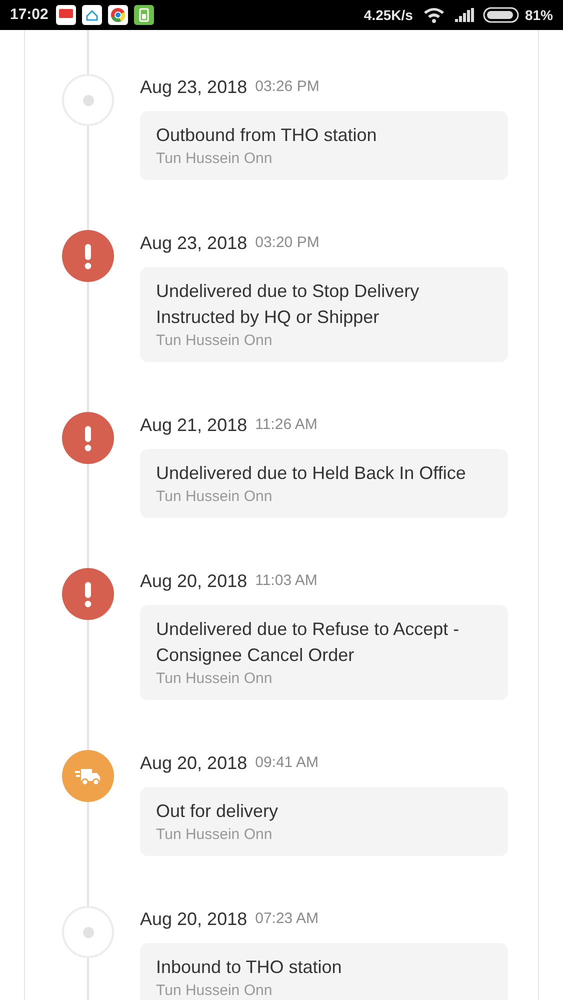 The width and height of the screenshot is (563, 1000). Describe the element at coordinates (66, 15) in the screenshot. I see `app-icon` at that location.